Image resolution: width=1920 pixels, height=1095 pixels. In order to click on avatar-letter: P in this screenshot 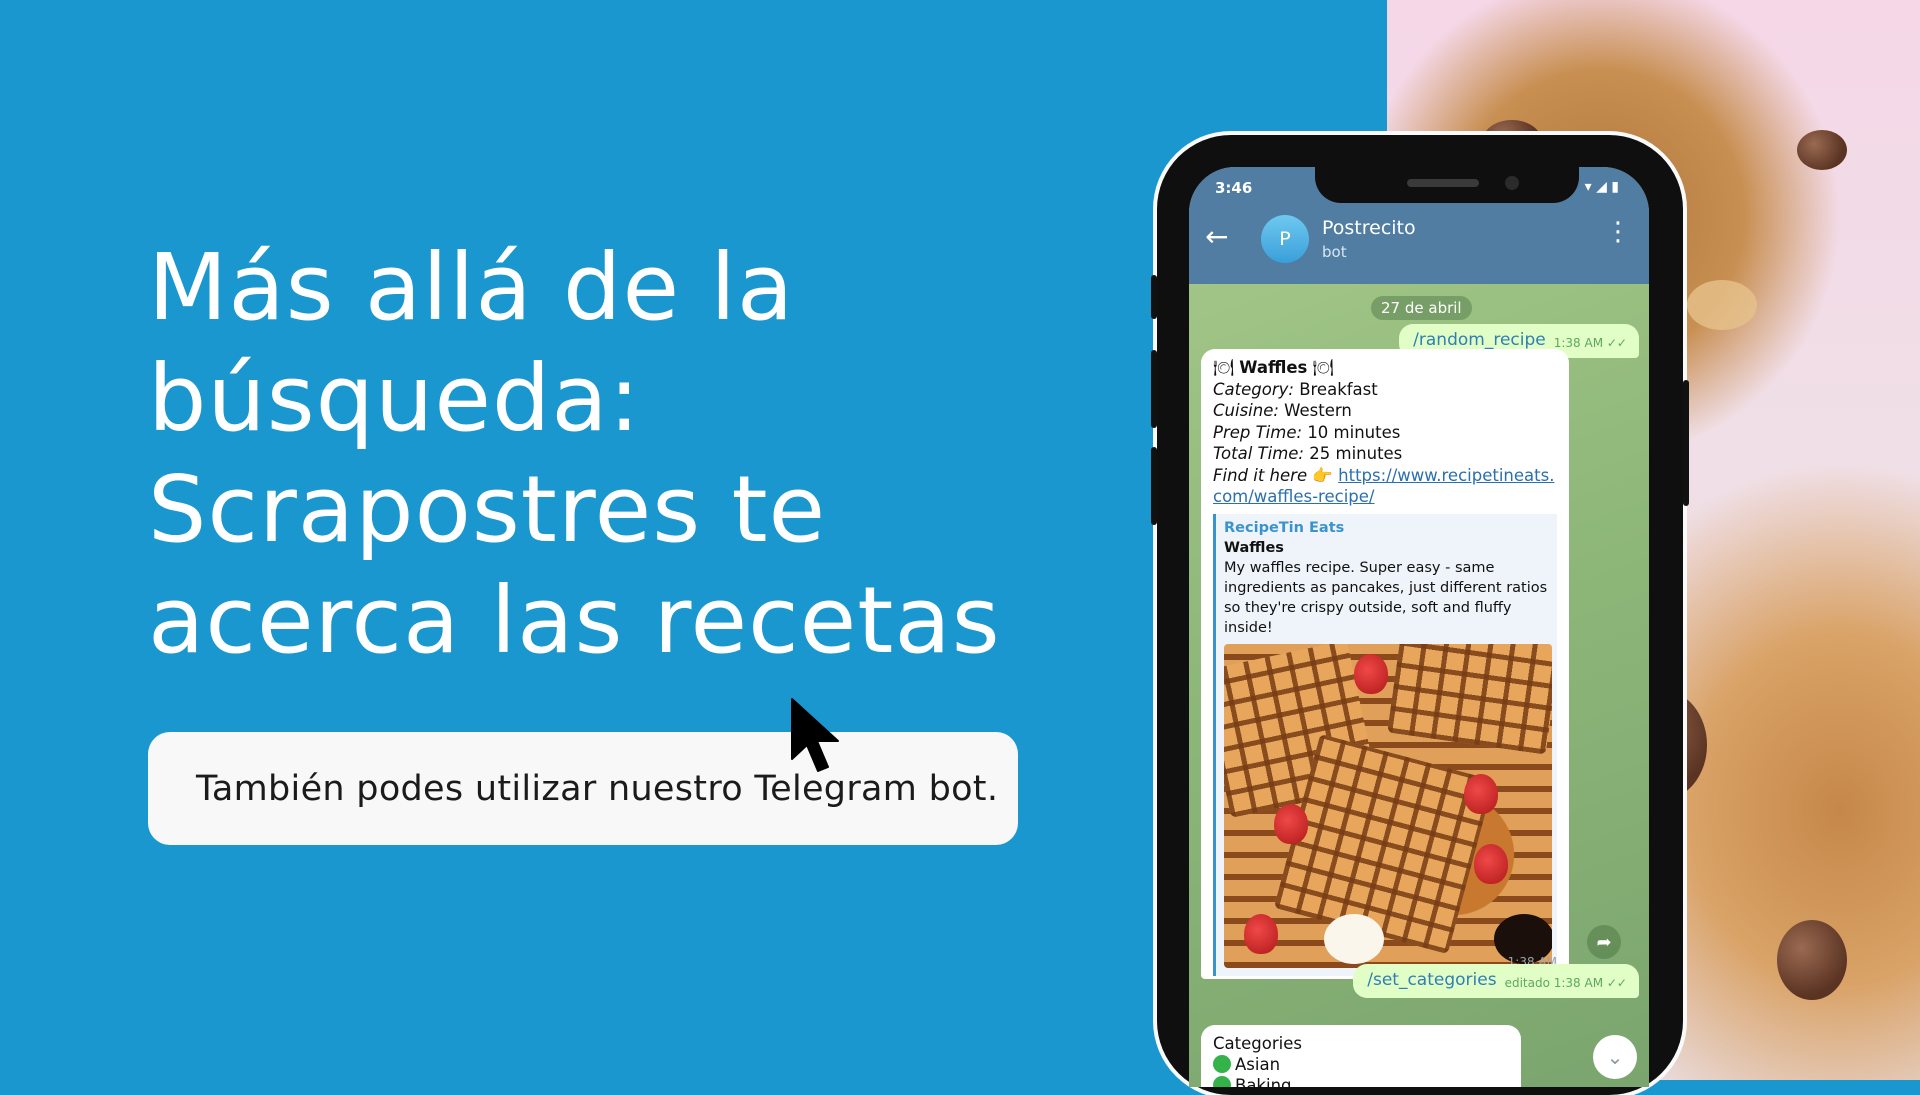, I will do `click(1285, 239)`.